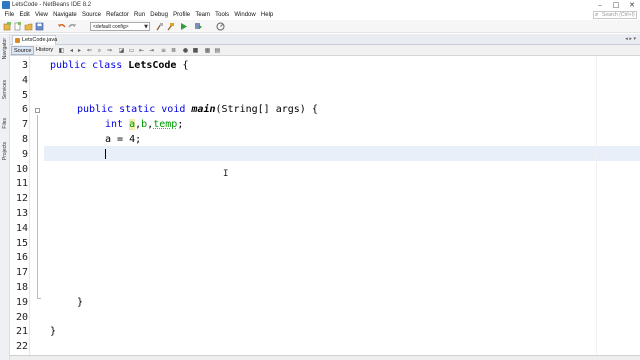 This screenshot has height=360, width=640. I want to click on config-value: <default config>, so click(111, 27).